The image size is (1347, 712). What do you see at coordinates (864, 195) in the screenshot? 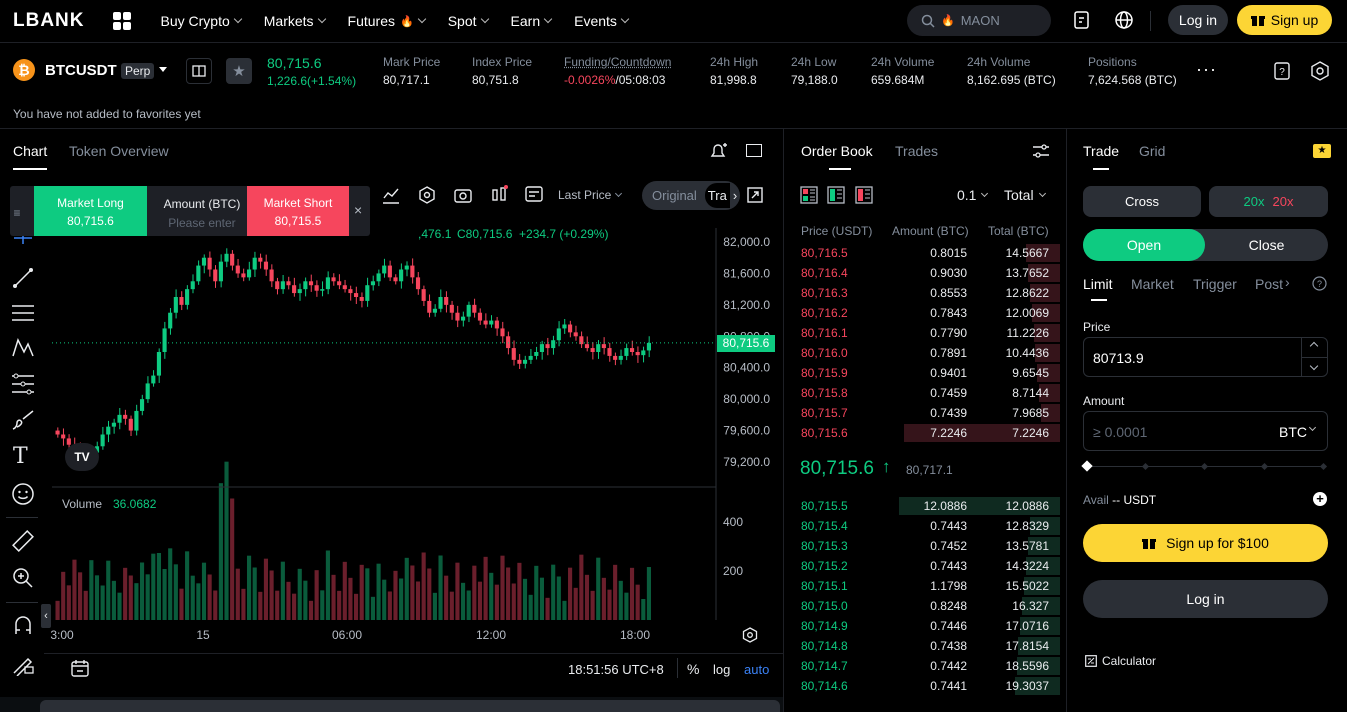
I see `book-asks-only-icon` at bounding box center [864, 195].